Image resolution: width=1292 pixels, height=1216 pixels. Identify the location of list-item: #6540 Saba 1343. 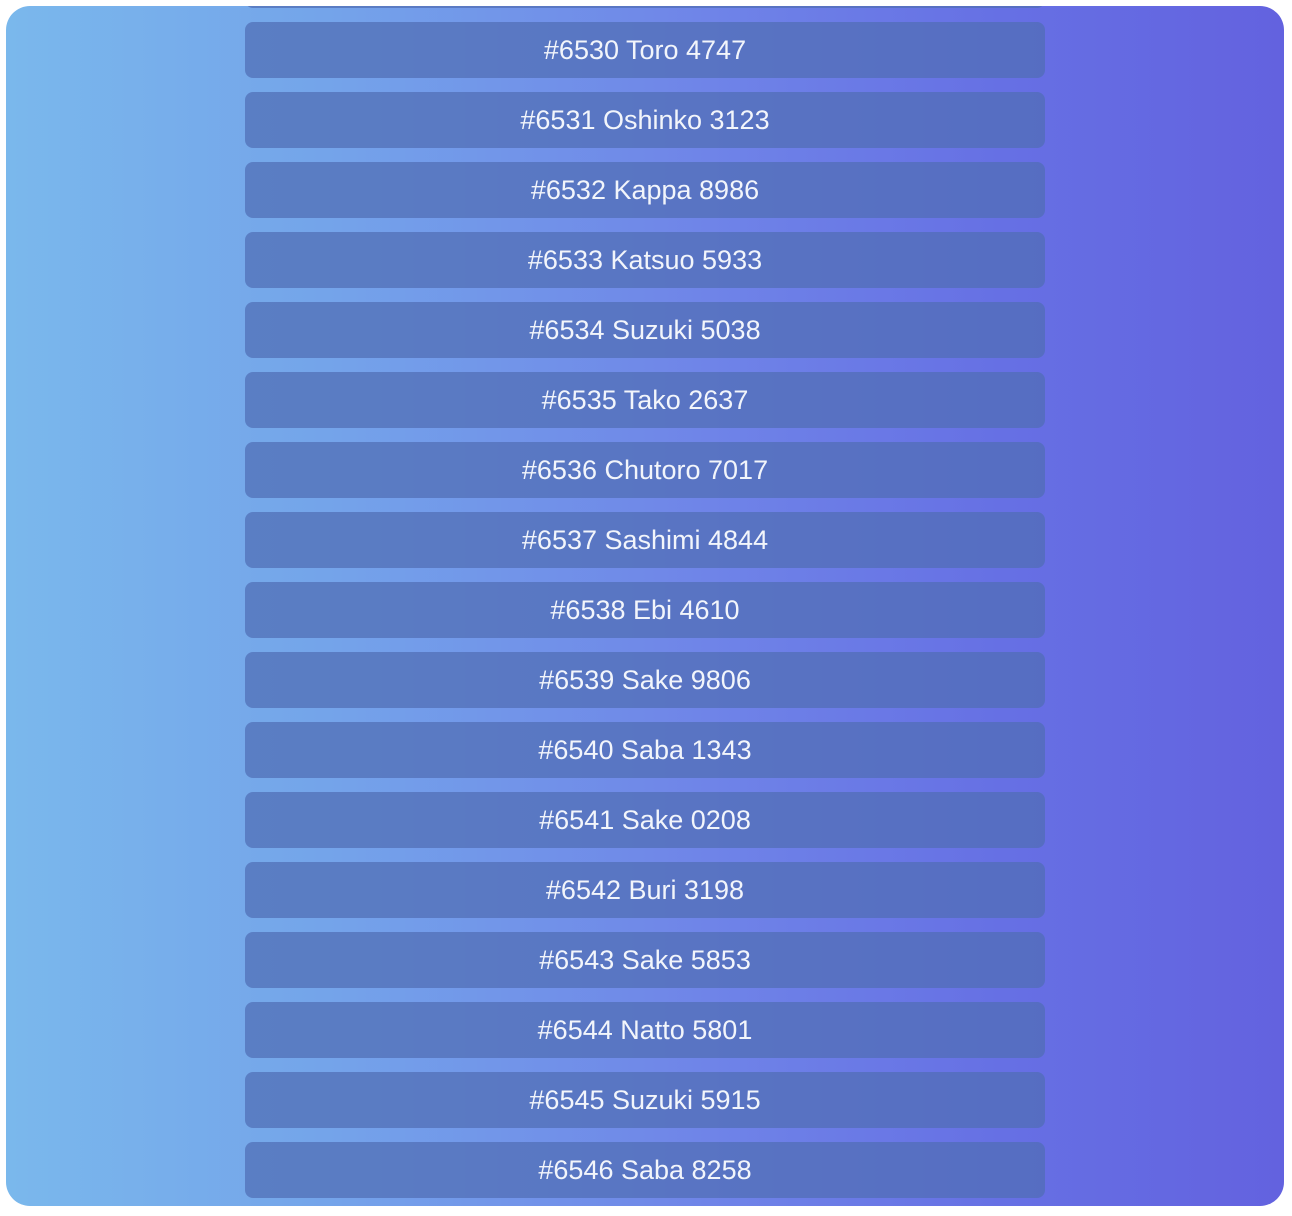
(645, 750).